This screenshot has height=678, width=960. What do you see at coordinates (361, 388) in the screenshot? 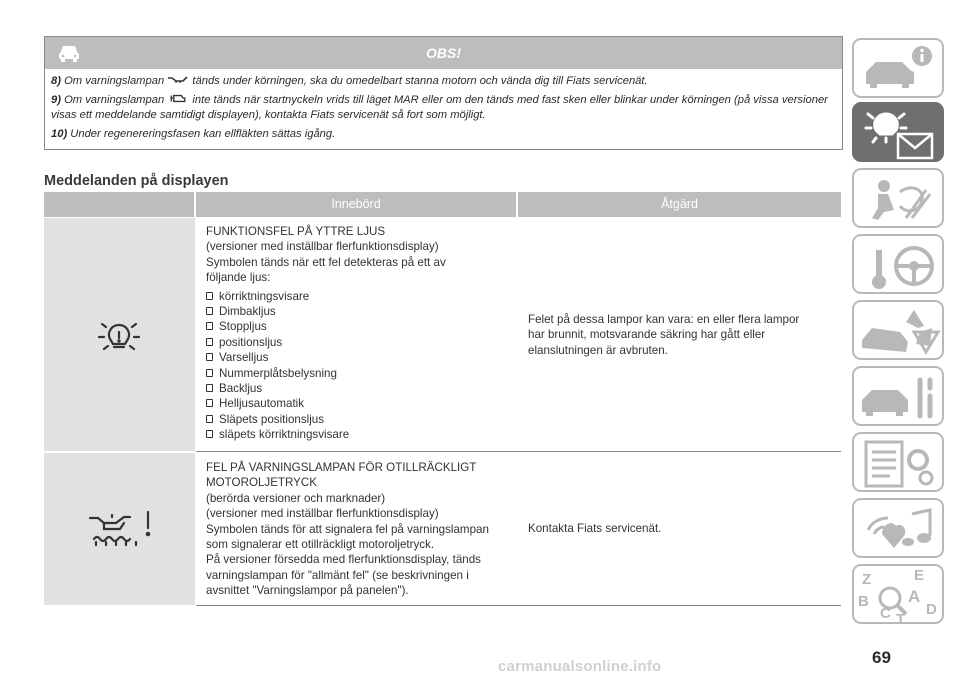
I see `list-item: Backljus` at bounding box center [361, 388].